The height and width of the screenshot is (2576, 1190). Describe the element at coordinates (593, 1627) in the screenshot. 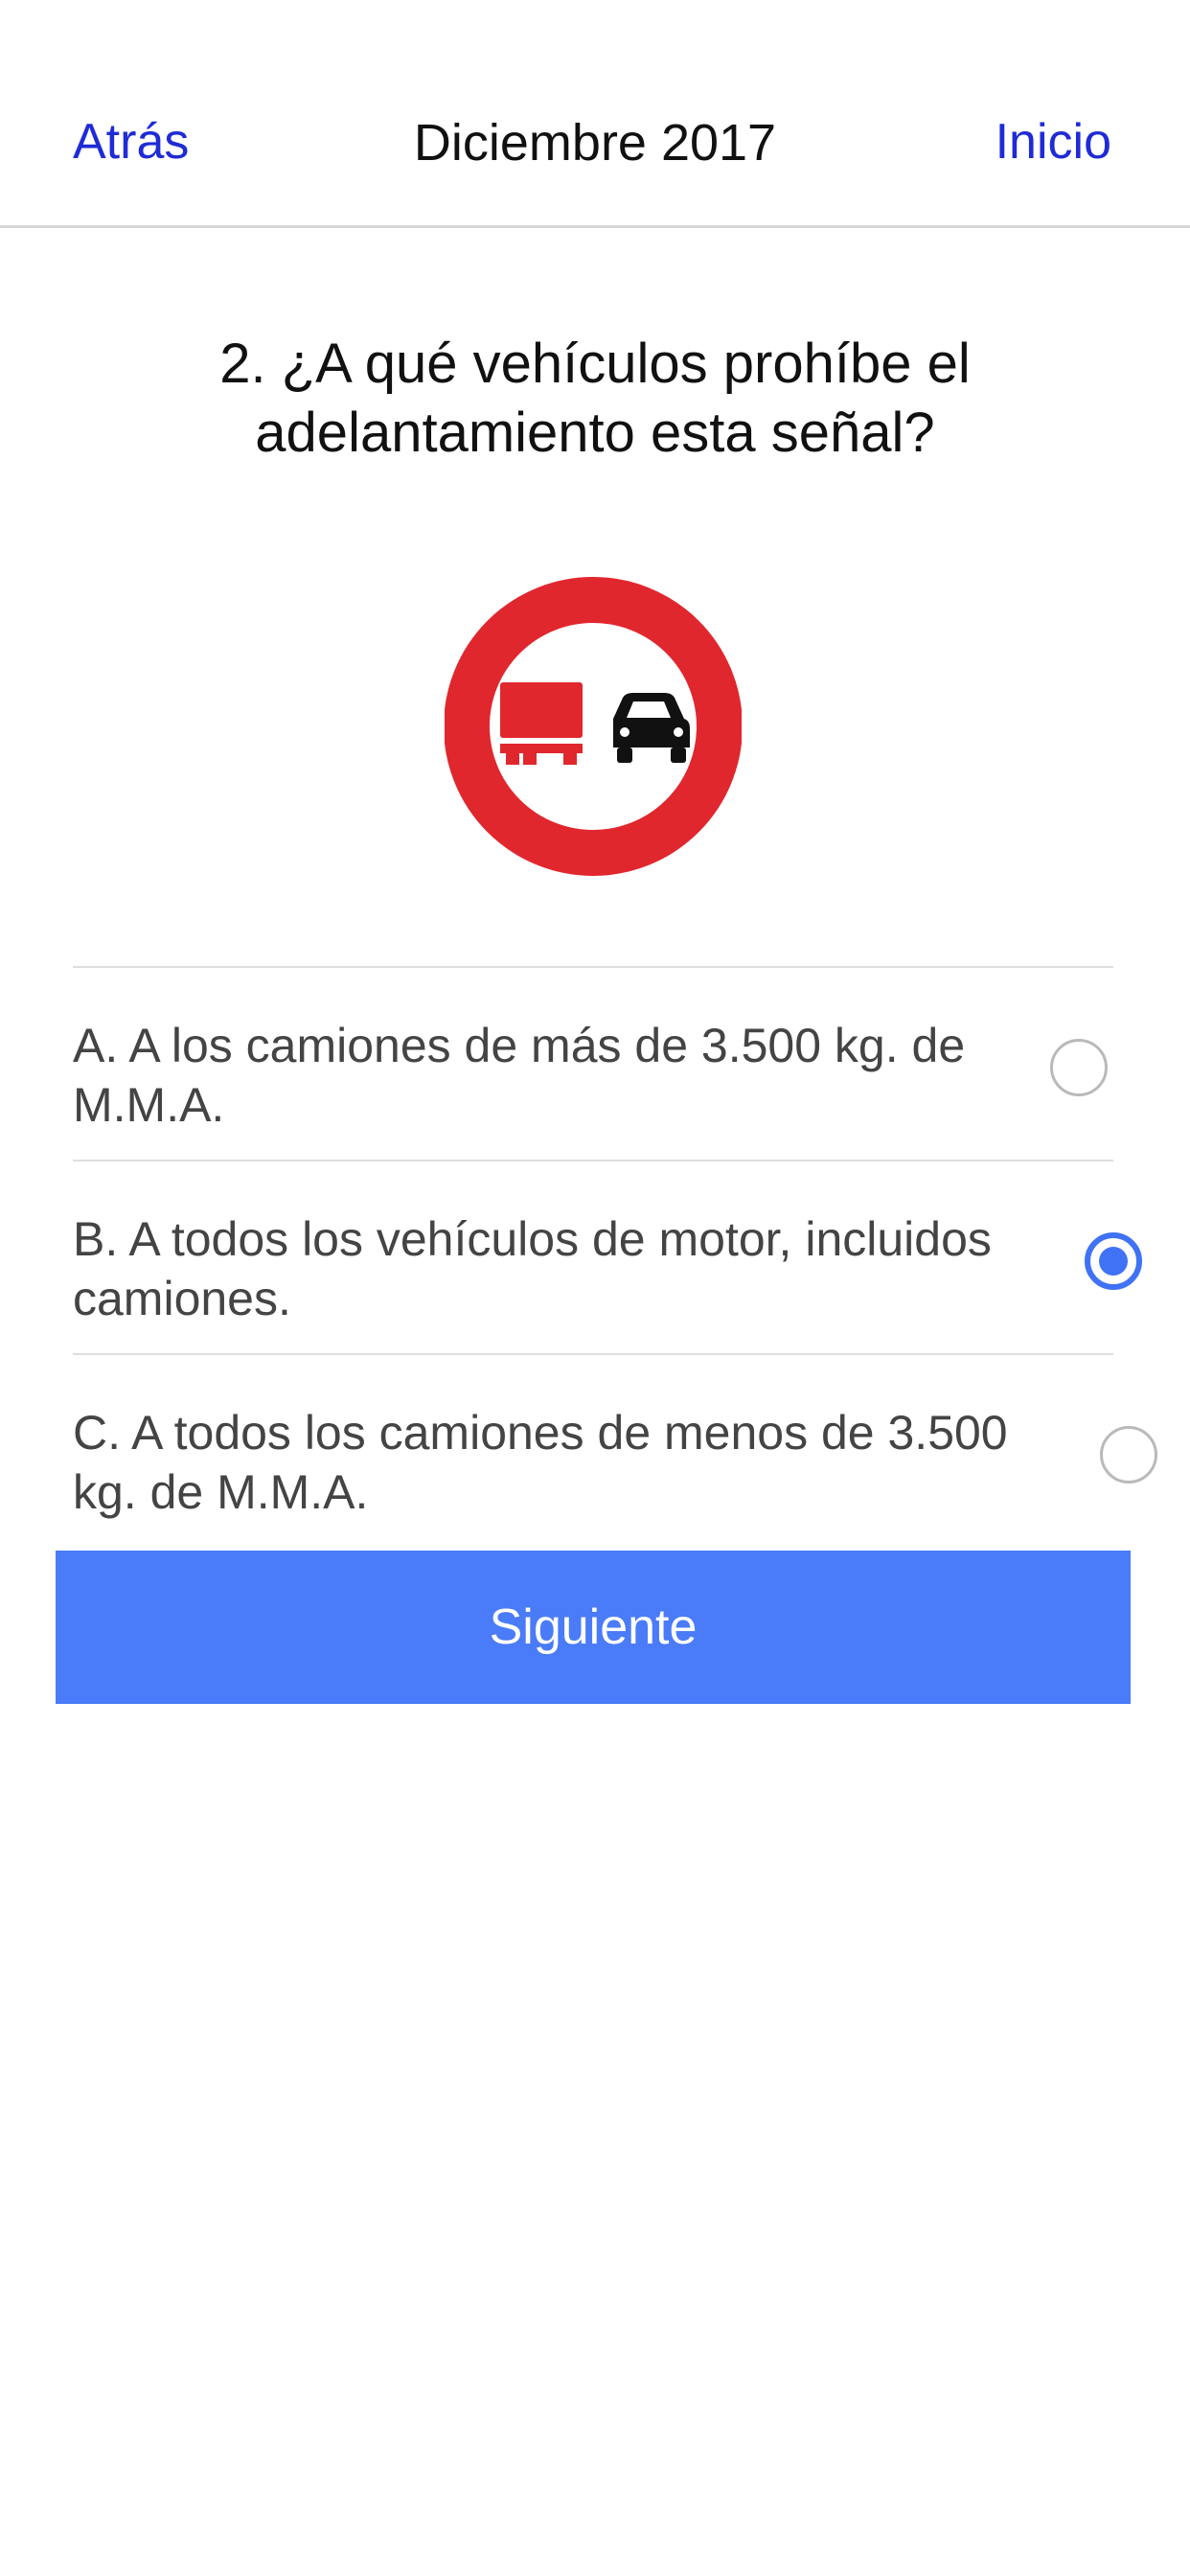

I see `next-button: Siguiente` at that location.